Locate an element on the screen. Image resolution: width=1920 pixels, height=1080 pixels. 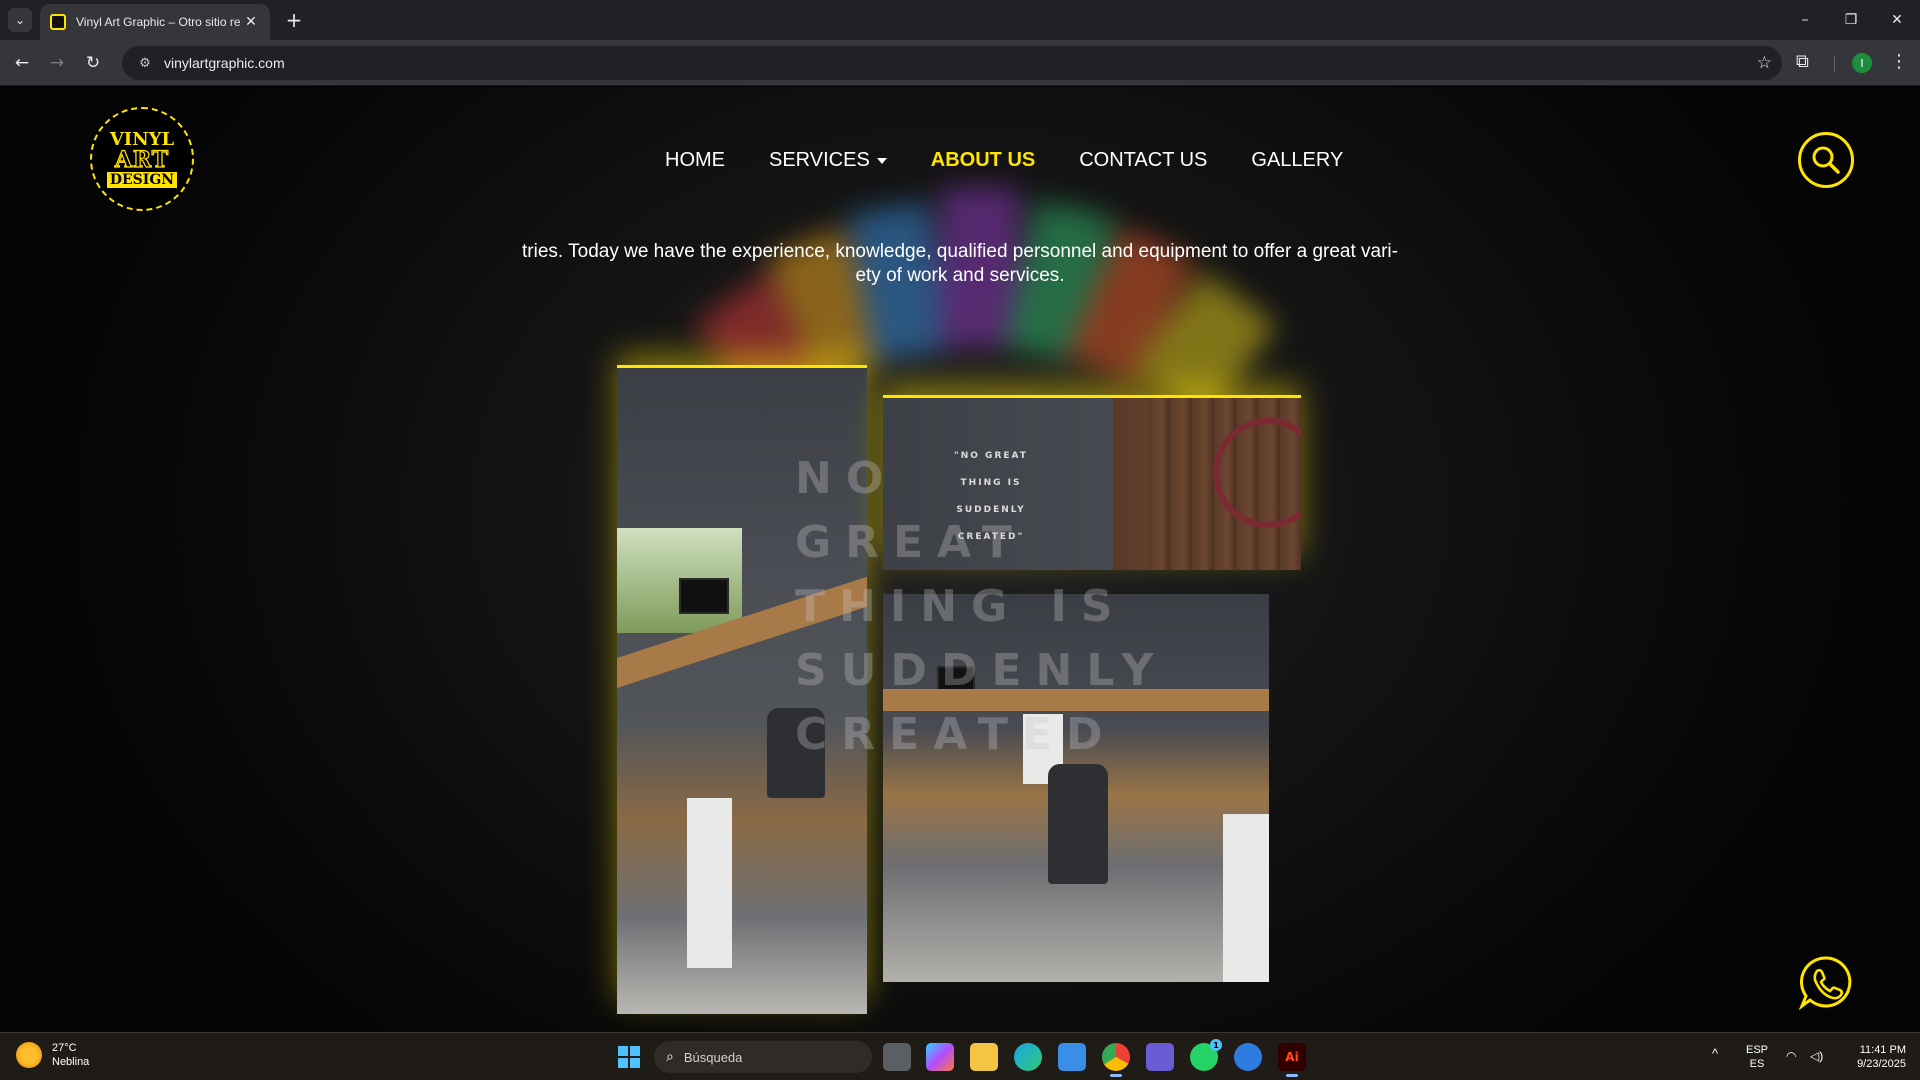
browser-tab: Vinyl Art Graphic – Otro sitio re ✕ is located at coordinates (155, 22).